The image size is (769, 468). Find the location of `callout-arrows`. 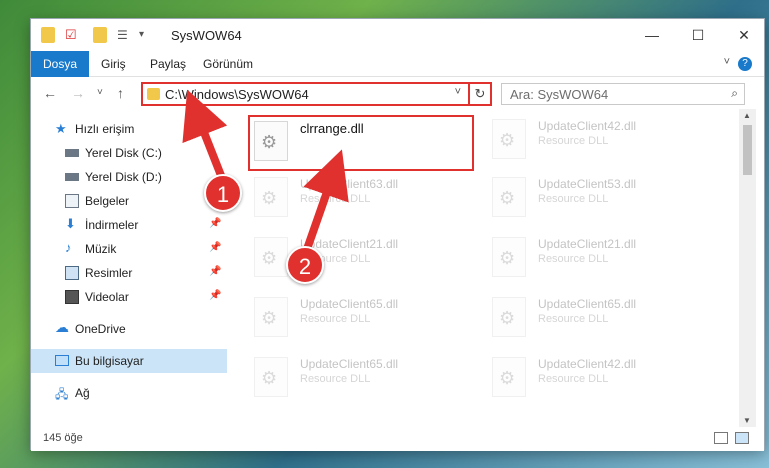

callout-arrows is located at coordinates (265, 171).